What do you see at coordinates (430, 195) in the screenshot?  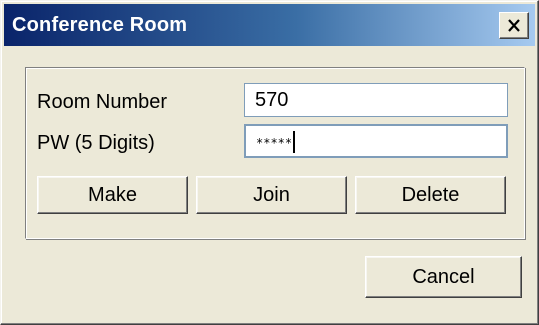 I see `delete-button: Delete` at bounding box center [430, 195].